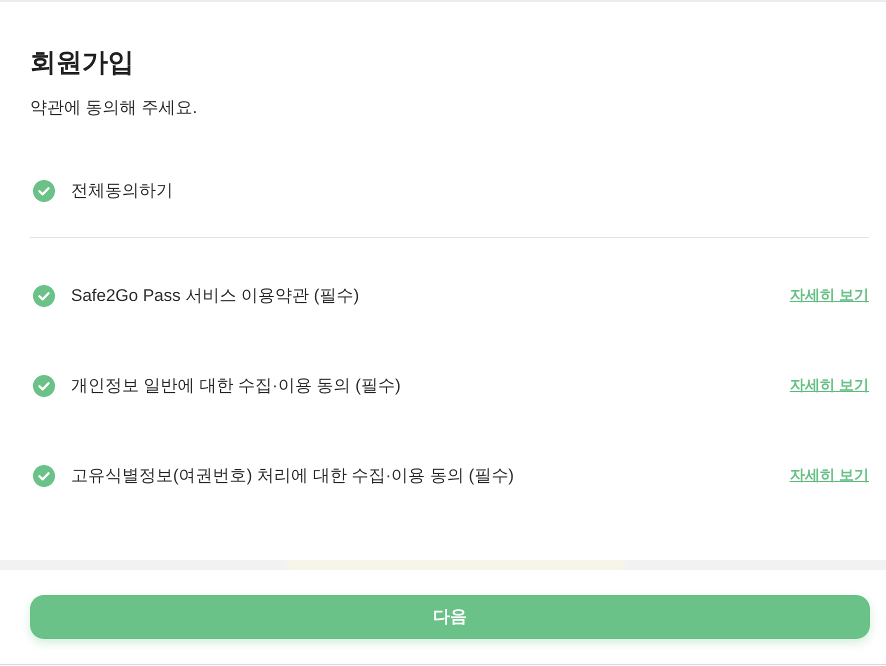  I want to click on page-title: 회원가입, so click(82, 62).